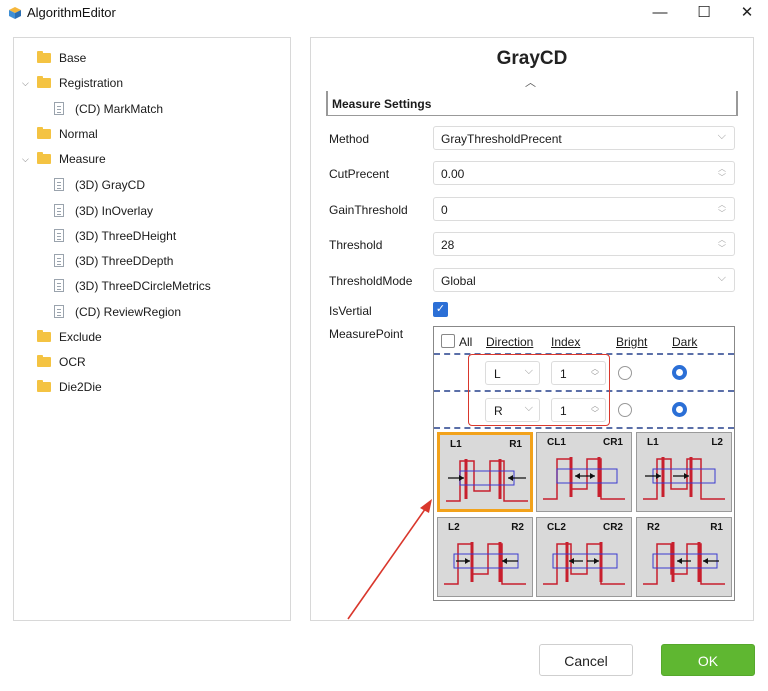 This screenshot has height=691, width=768. What do you see at coordinates (584, 209) in the screenshot?
I see `gainthreshold-input: 0 ︿ ﹀` at bounding box center [584, 209].